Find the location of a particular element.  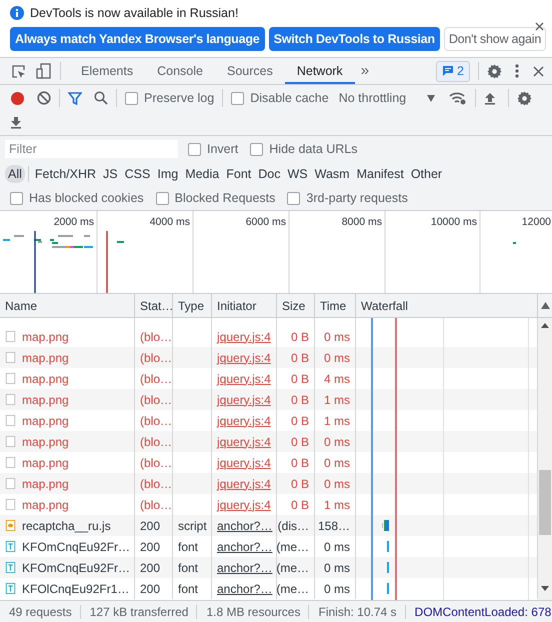

column-header: Name is located at coordinates (67, 306).